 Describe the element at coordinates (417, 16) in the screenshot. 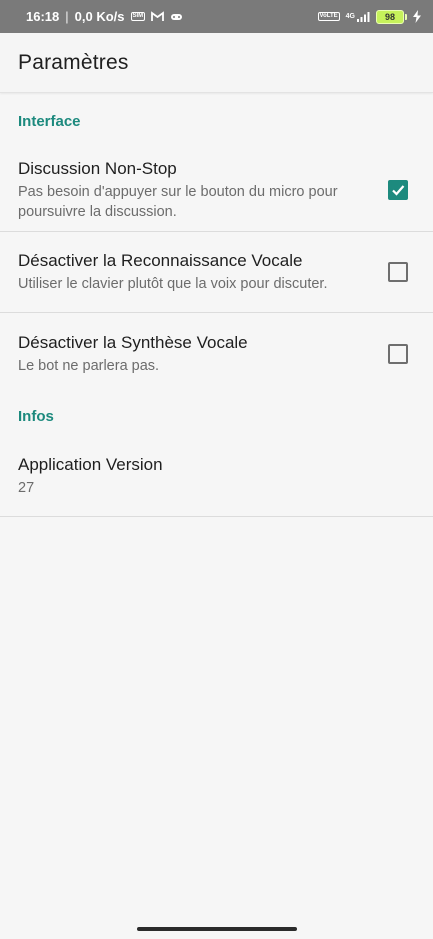

I see `charging-bolt-icon` at that location.